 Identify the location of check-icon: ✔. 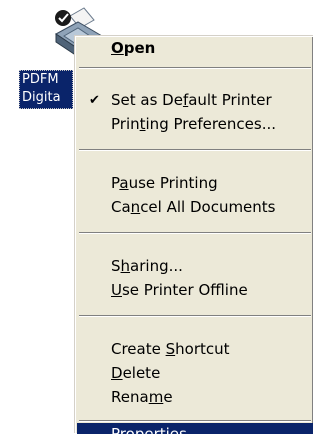
(94, 100).